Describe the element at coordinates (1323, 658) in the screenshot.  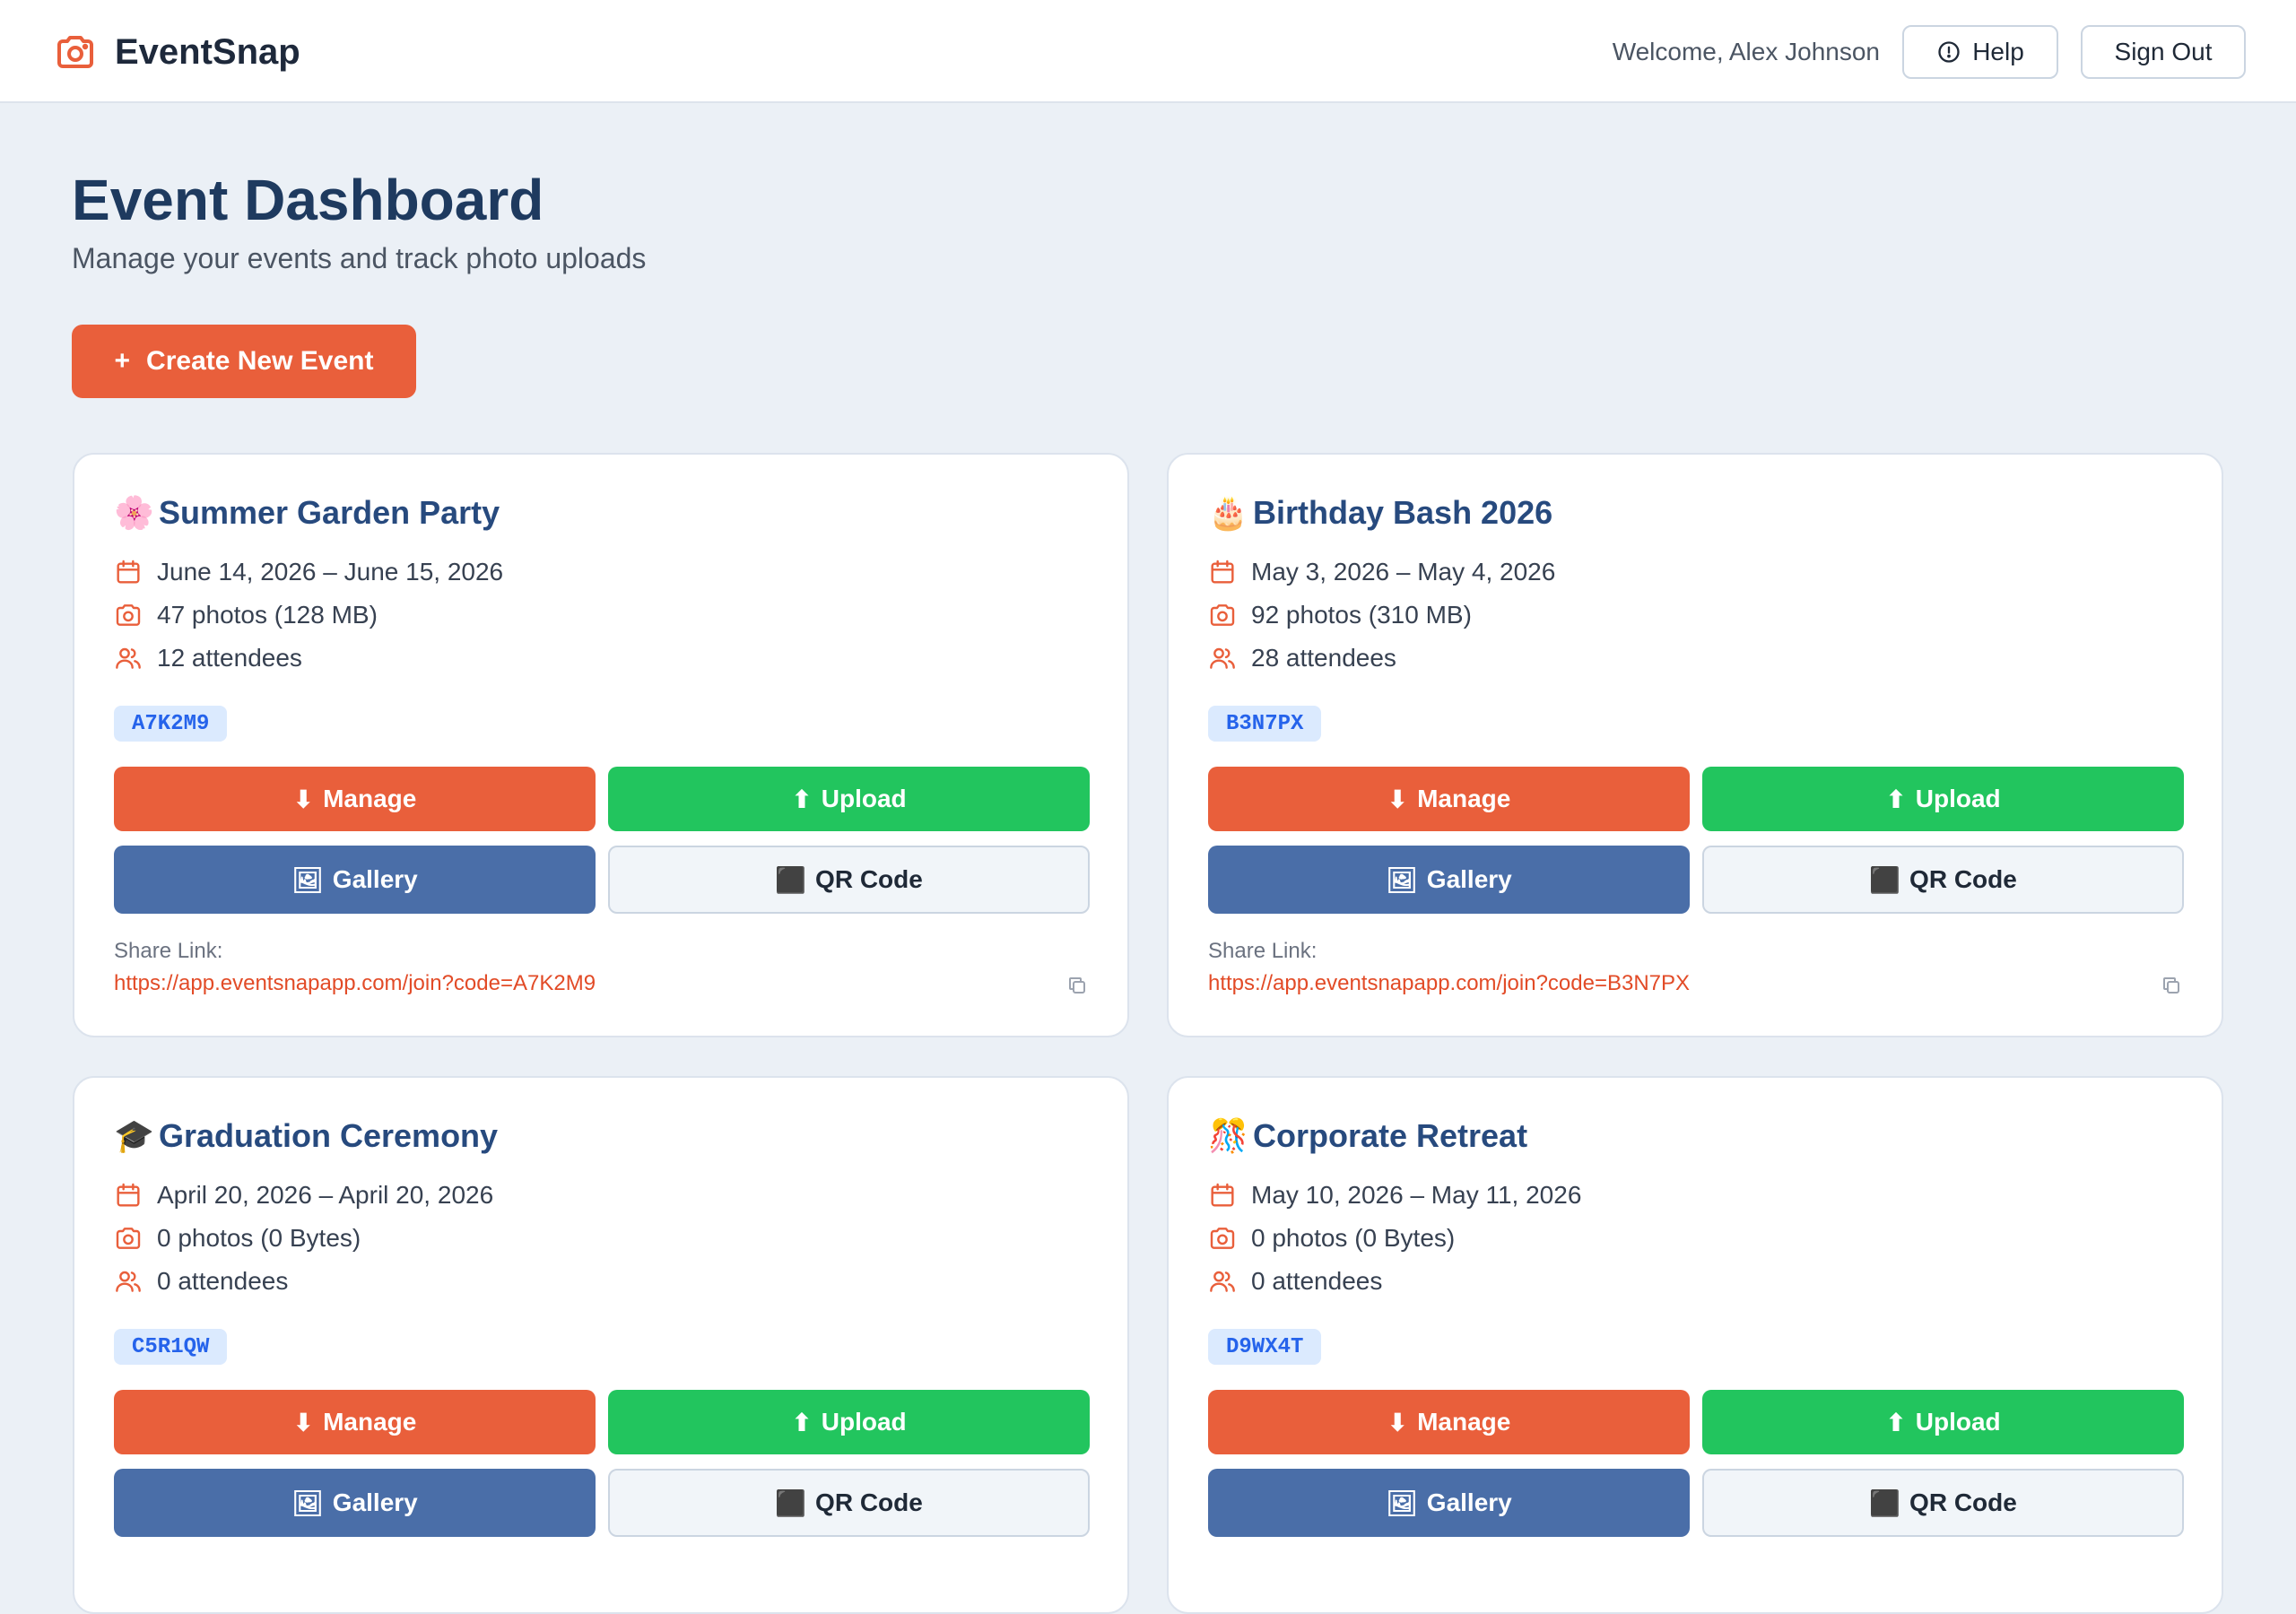
I see `event-attendees-text: 28 attendees` at that location.